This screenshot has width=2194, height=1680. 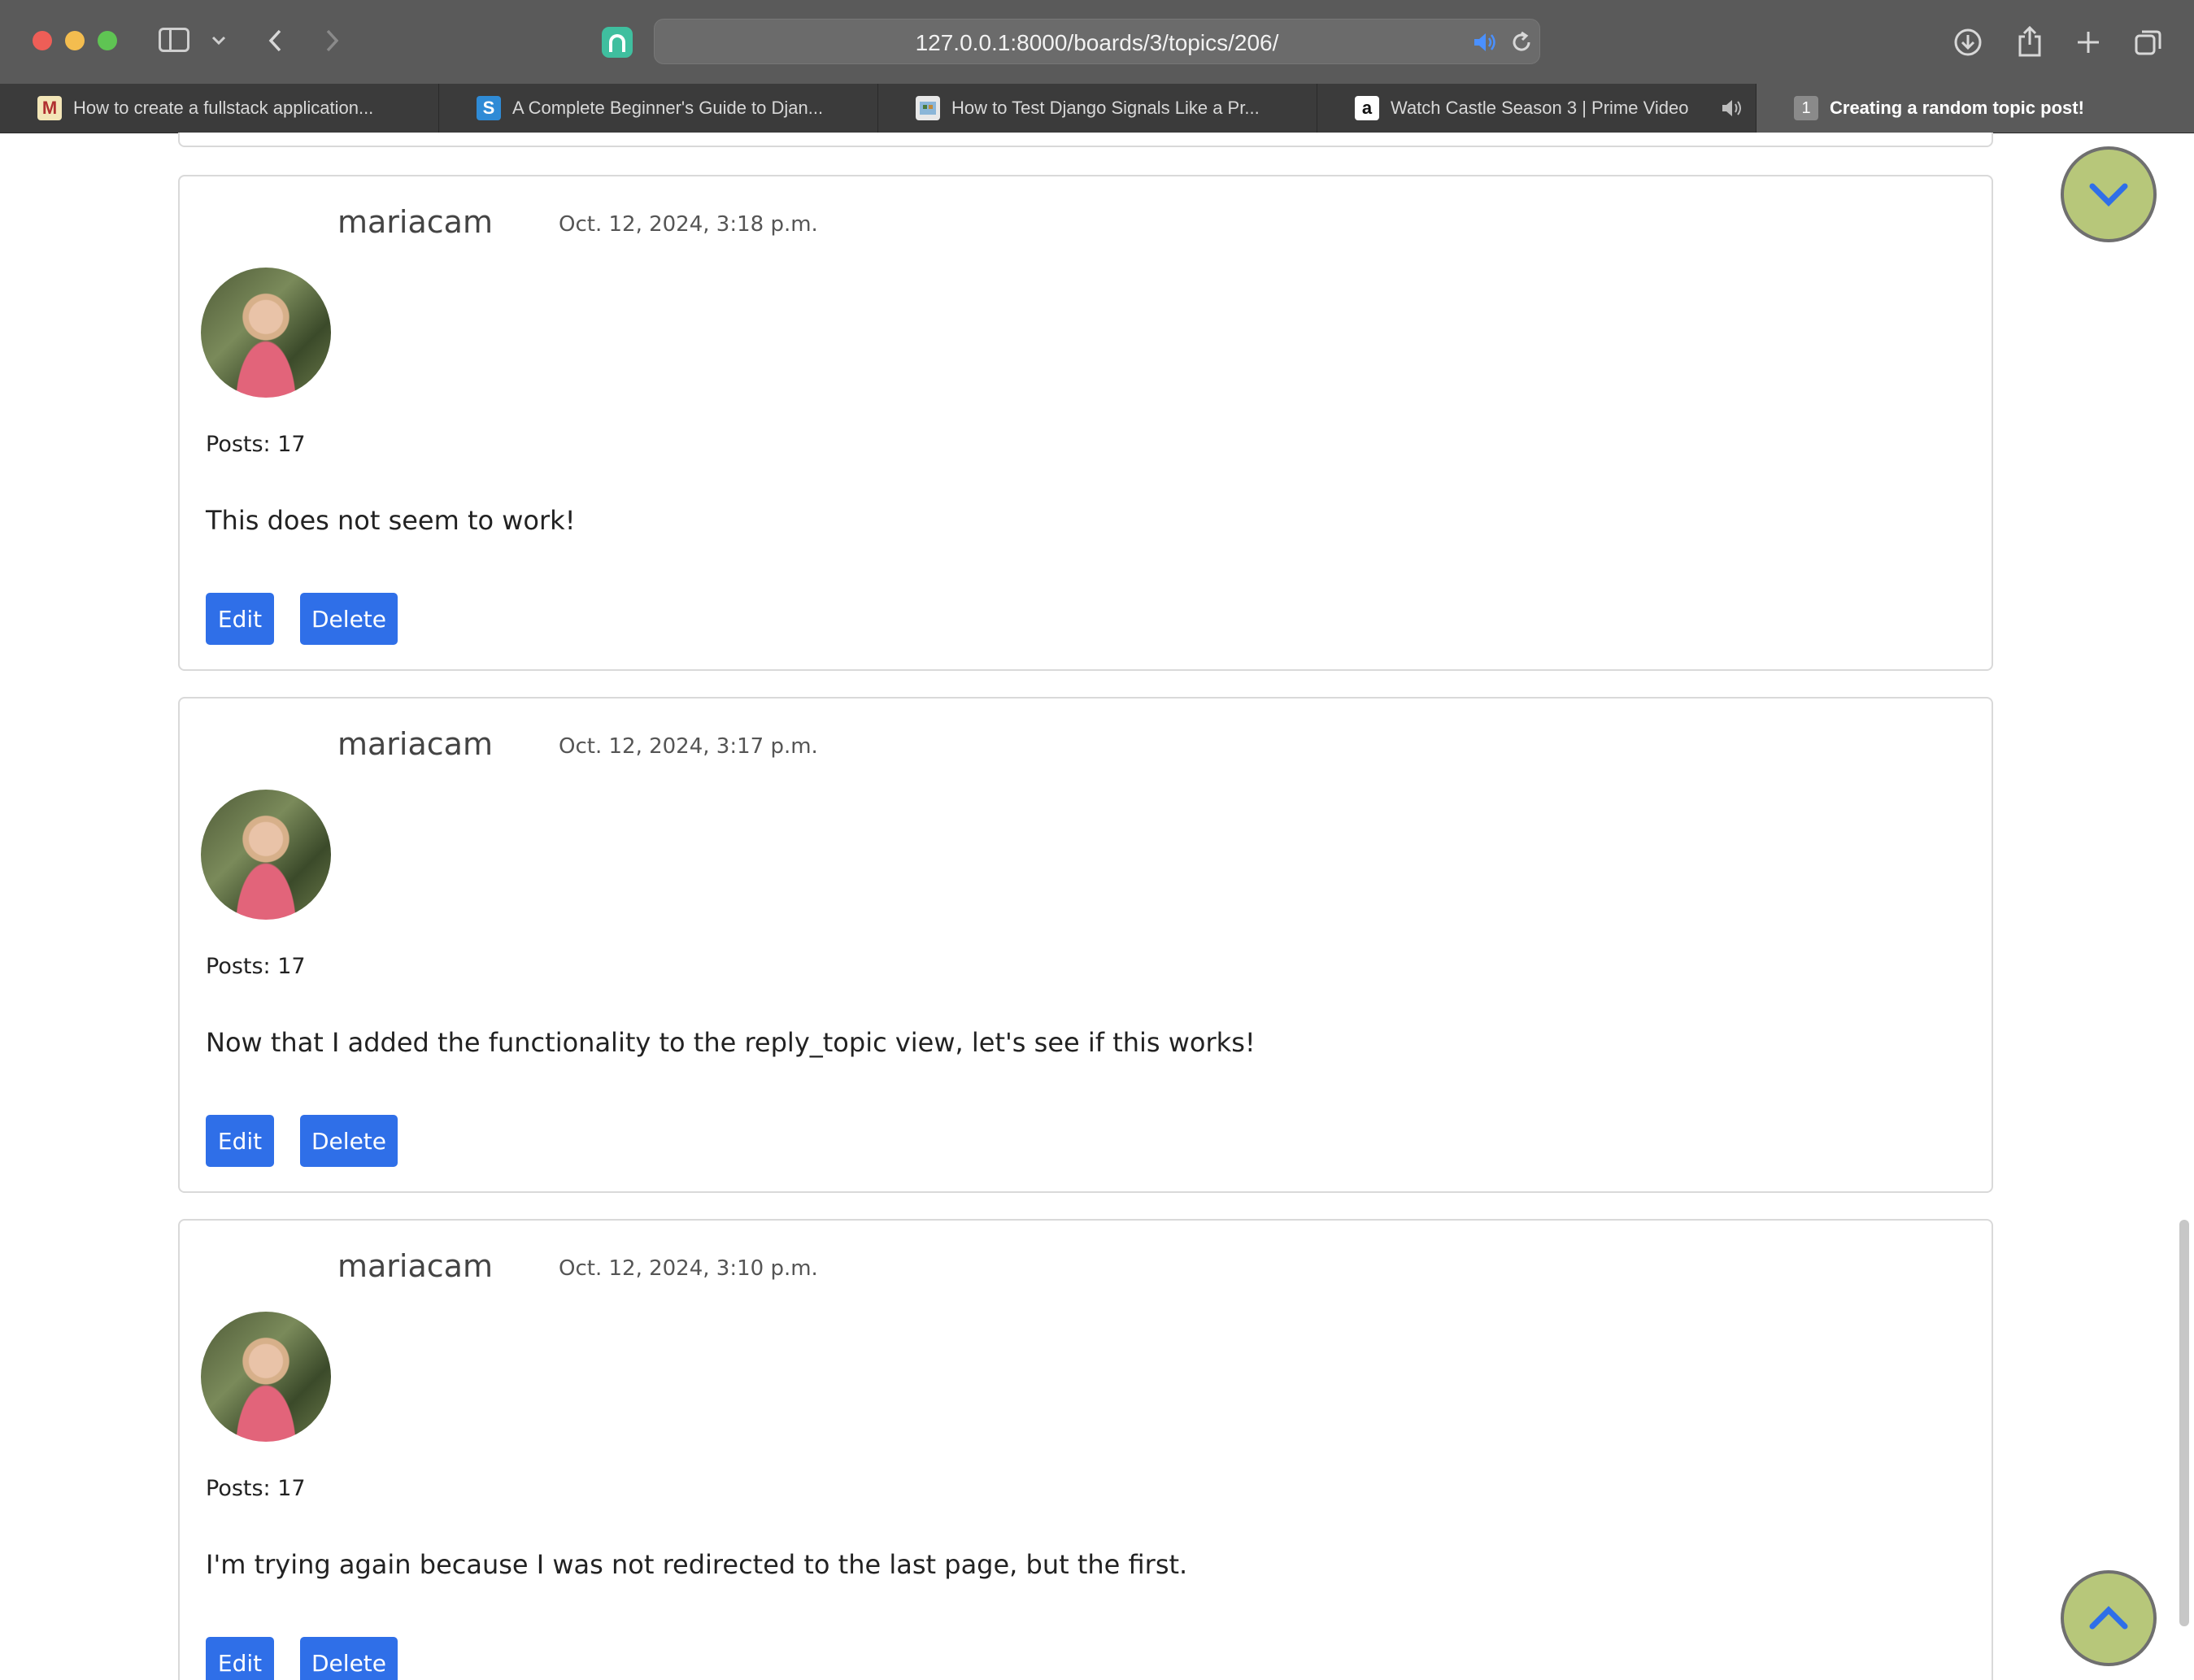 What do you see at coordinates (688, 747) in the screenshot?
I see `post-date: Oct. 12, 2024, 3:17 p.m.` at bounding box center [688, 747].